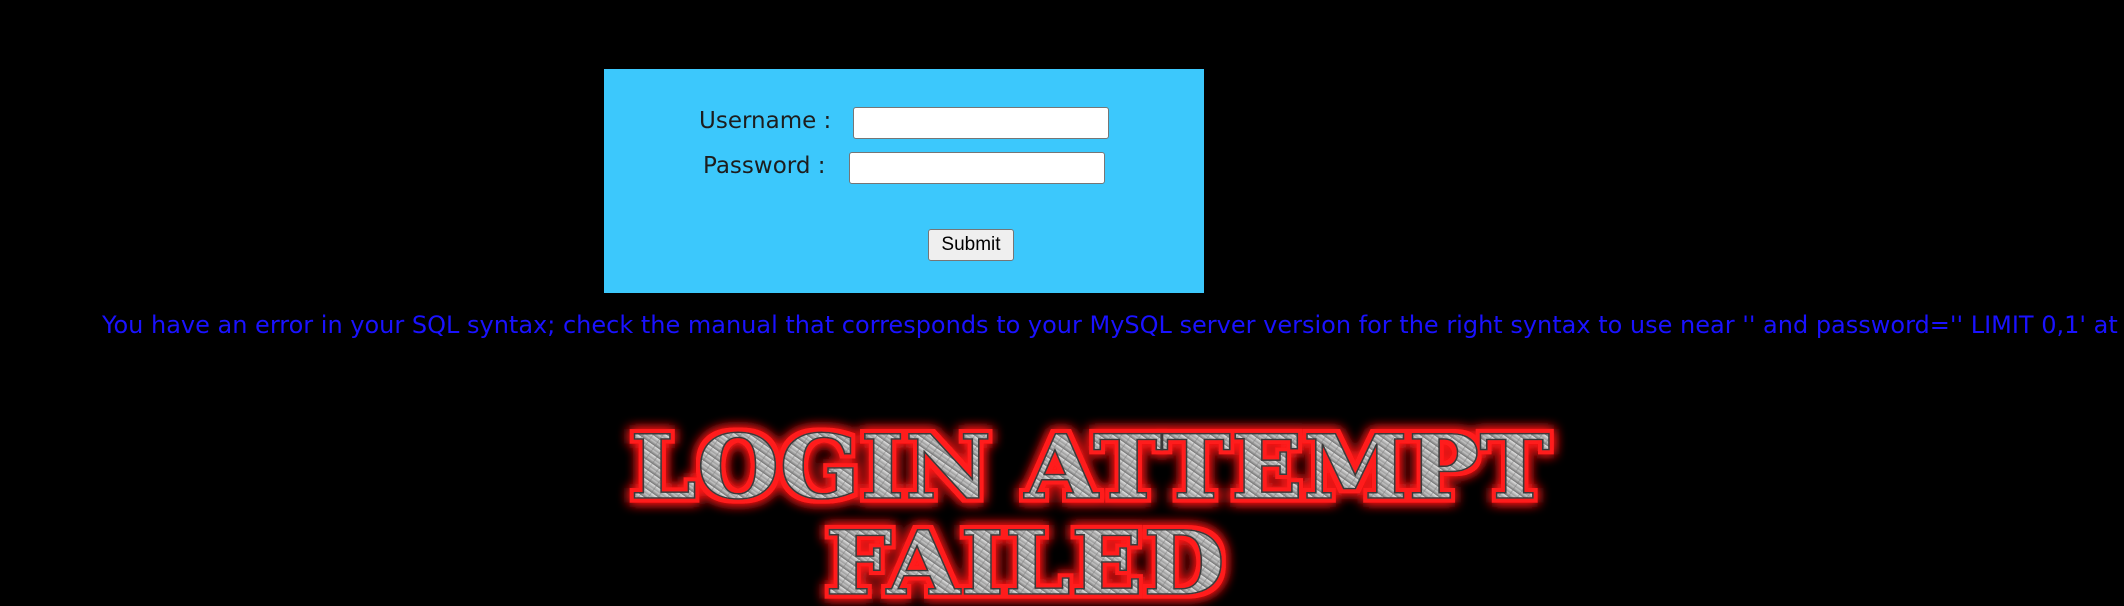 This screenshot has width=2124, height=606. I want to click on submit-button: Submit, so click(971, 245).